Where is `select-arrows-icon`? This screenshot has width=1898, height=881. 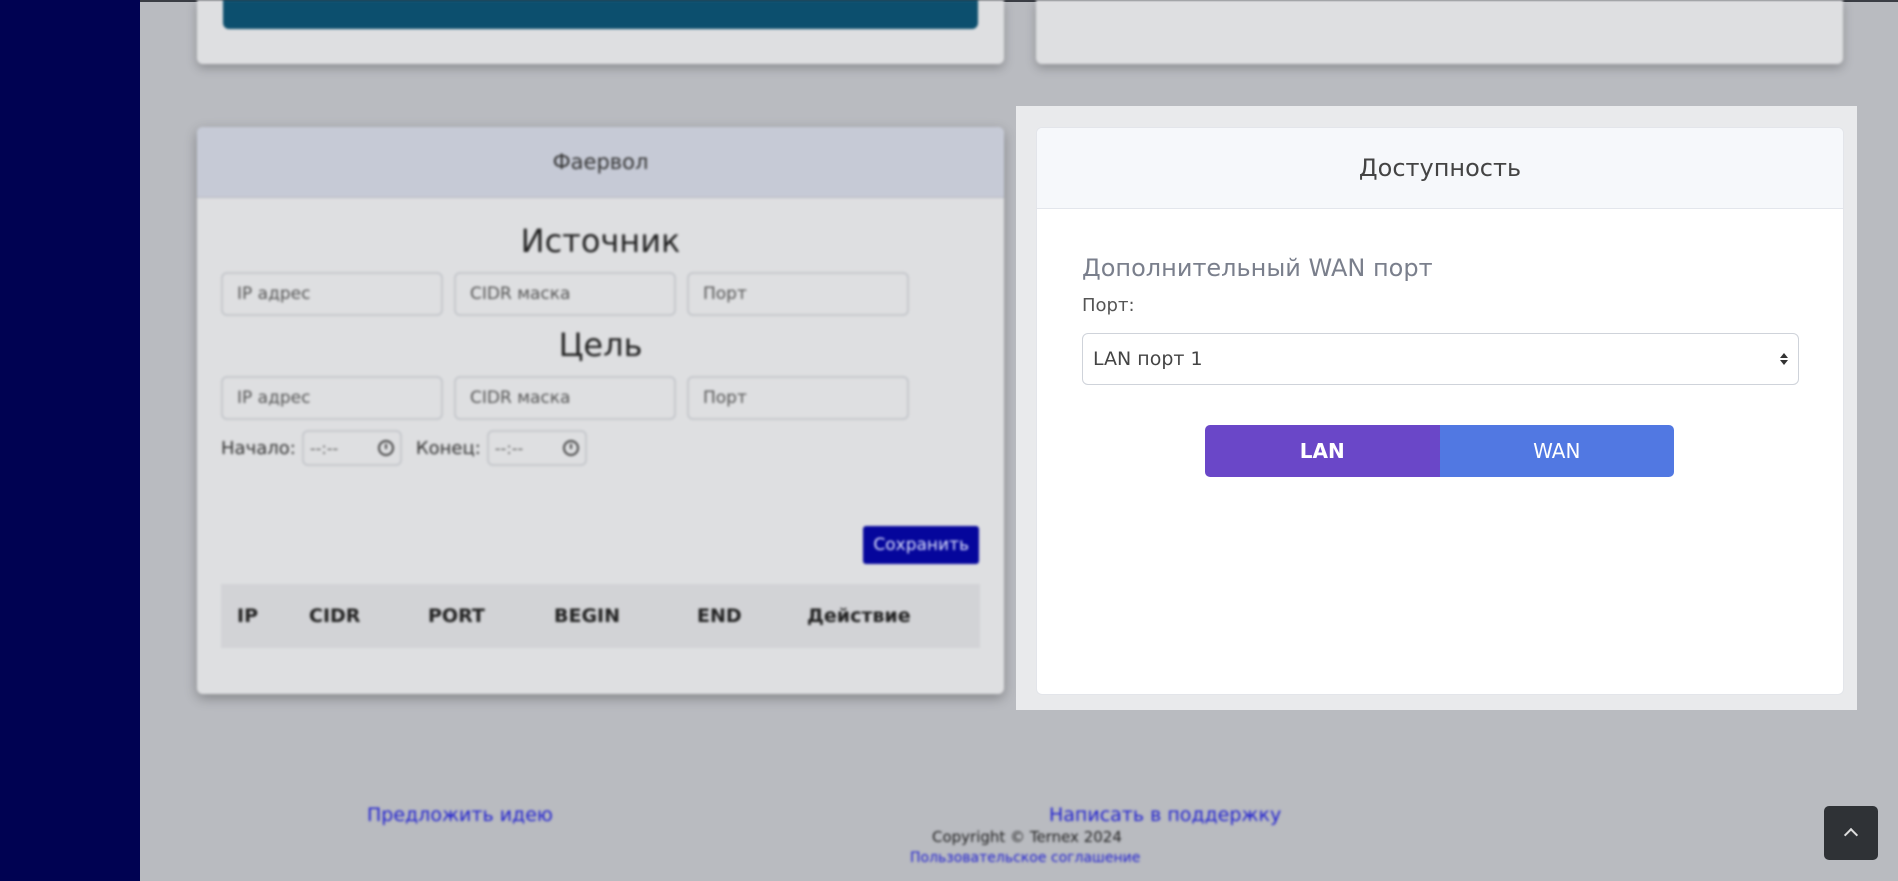 select-arrows-icon is located at coordinates (1784, 359).